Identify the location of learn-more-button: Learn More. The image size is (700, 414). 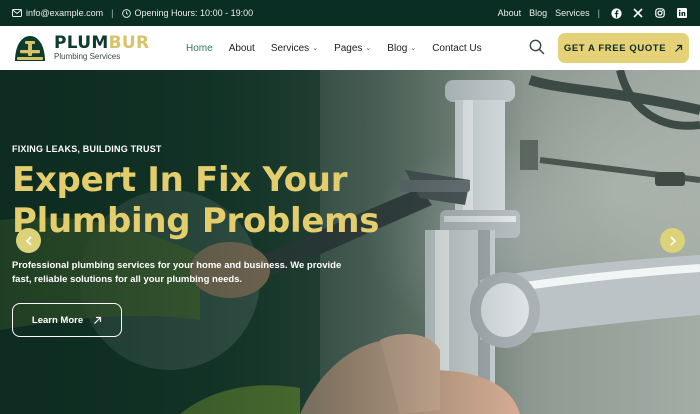
(67, 320).